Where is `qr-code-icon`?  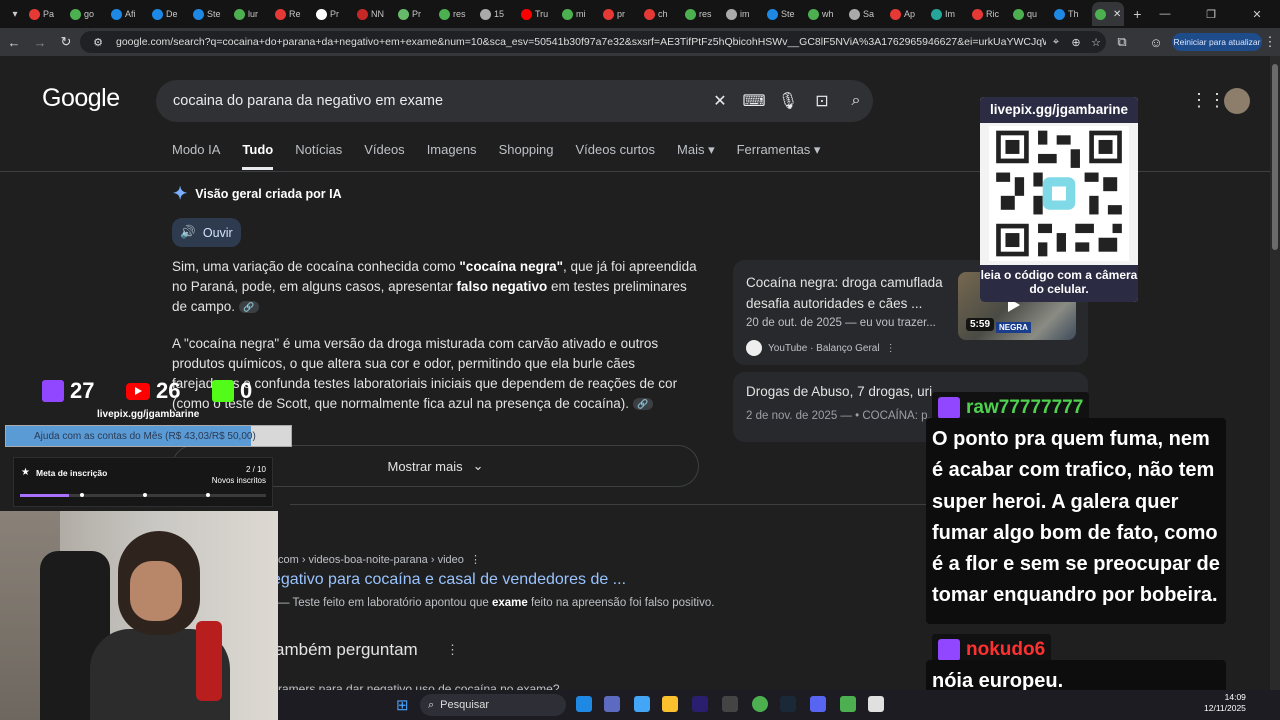
qr-code-icon is located at coordinates (1059, 193).